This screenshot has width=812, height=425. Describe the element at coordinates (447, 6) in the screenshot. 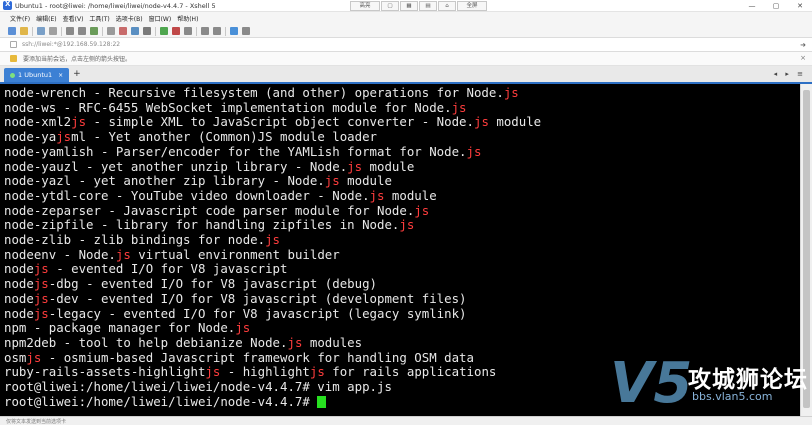

I see `home-icon: ⌂` at that location.